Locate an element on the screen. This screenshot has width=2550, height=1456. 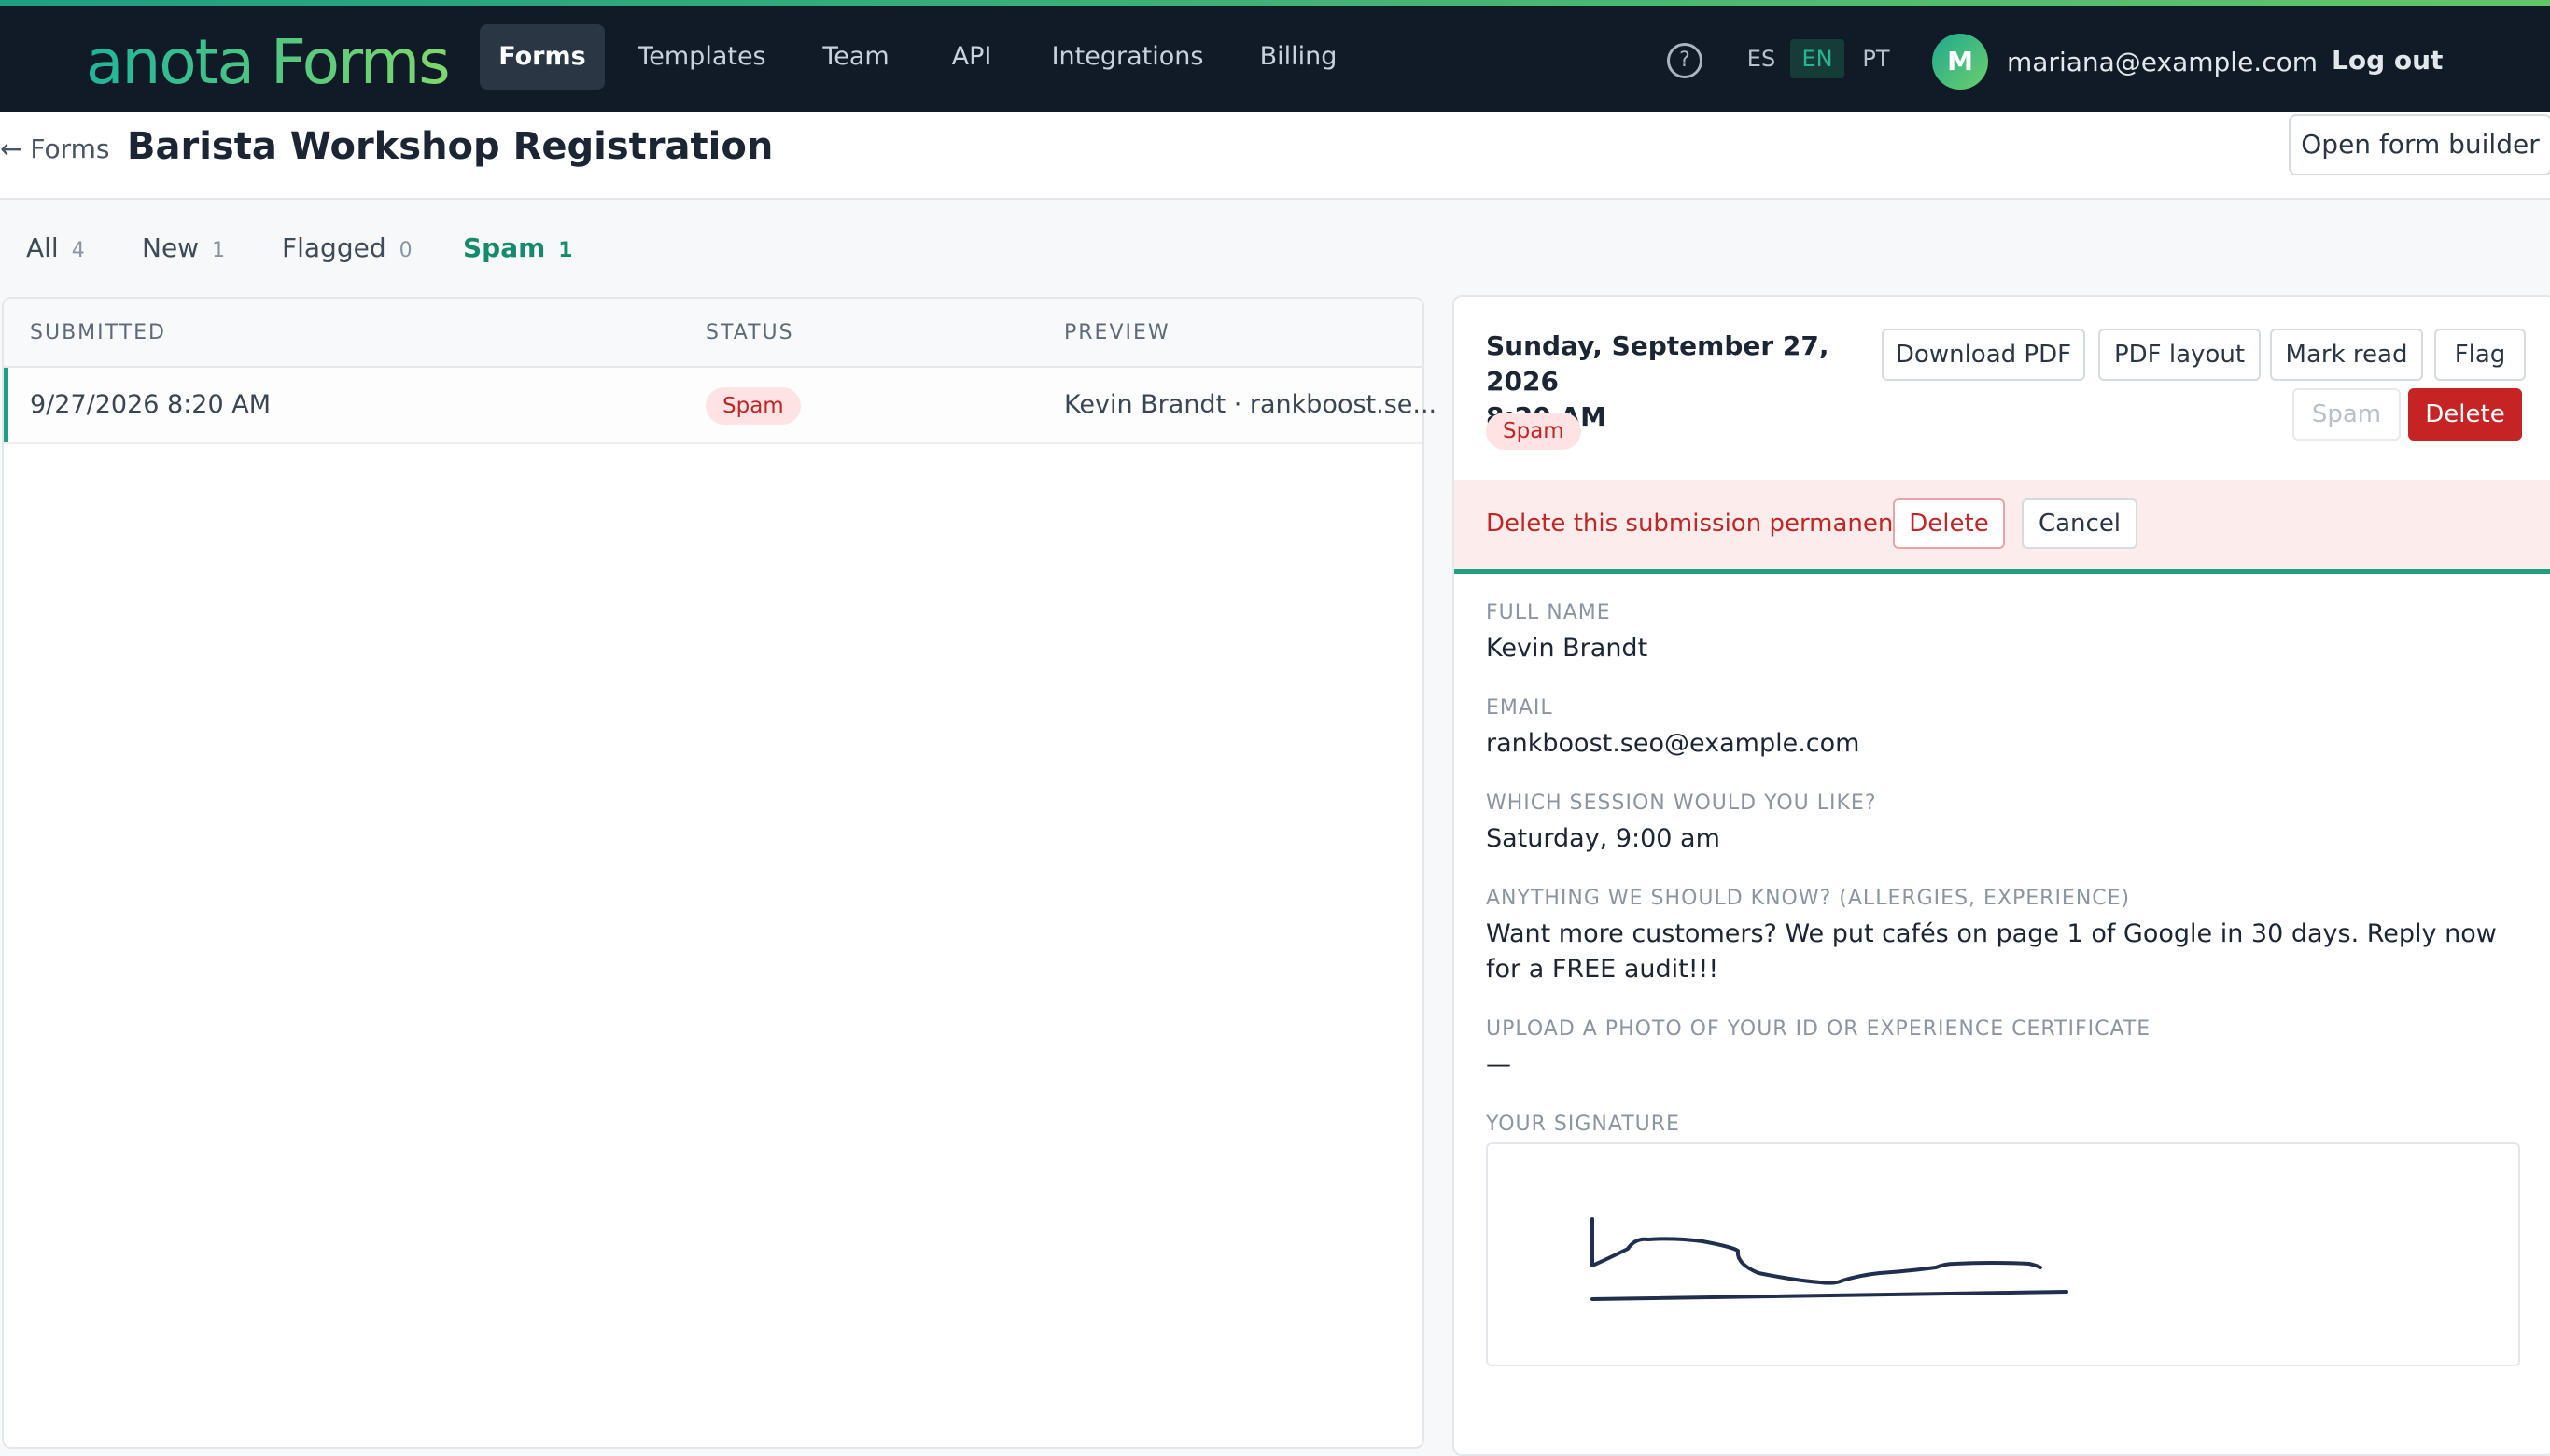
field-label-full-name: FULL NAME is located at coordinates (1548, 612).